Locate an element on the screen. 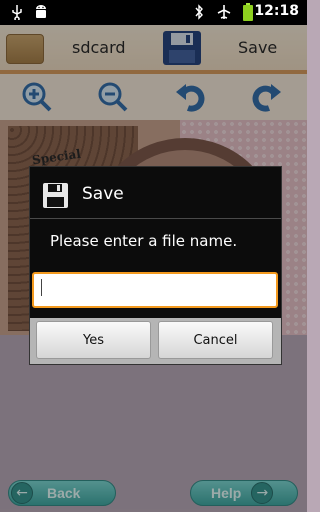 This screenshot has height=512, width=320. file-name-input is located at coordinates (155, 290).